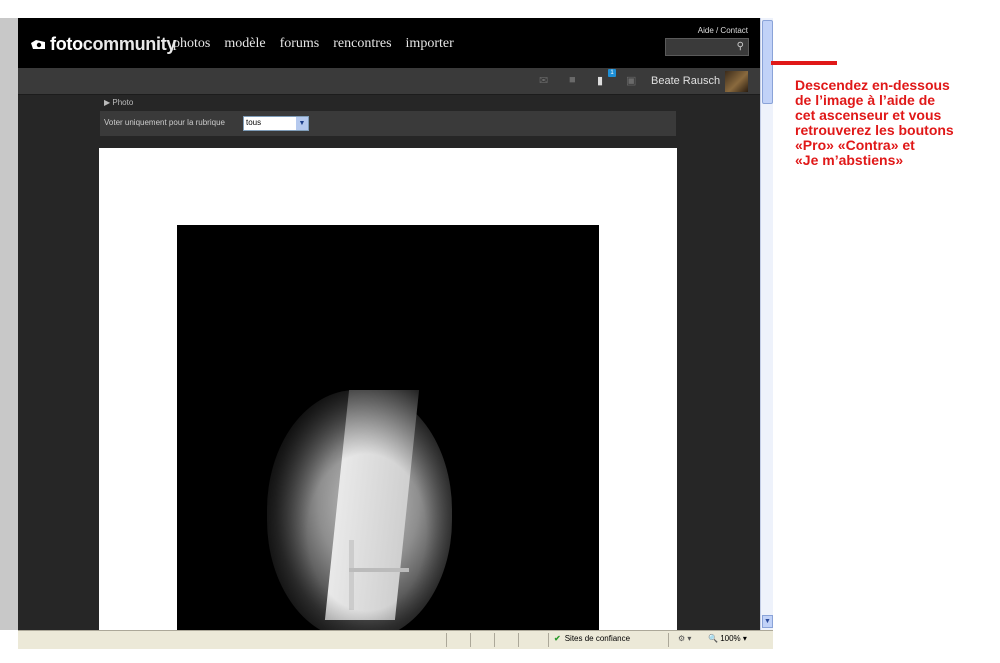 This screenshot has height=663, width=1000. What do you see at coordinates (38, 45) in the screenshot?
I see `logo-camera-icon` at bounding box center [38, 45].